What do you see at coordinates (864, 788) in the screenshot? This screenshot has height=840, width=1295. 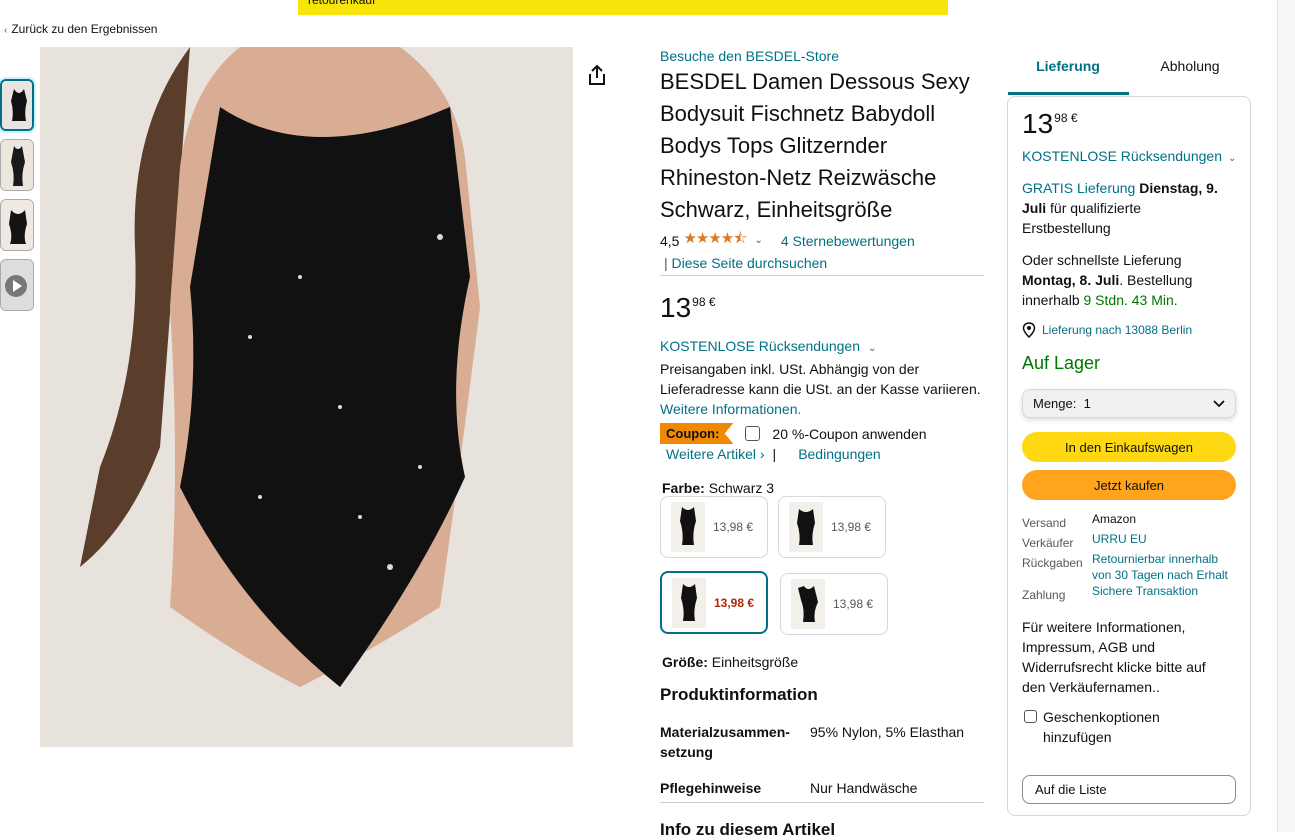 I see `info-value: Nur Handwäsche` at bounding box center [864, 788].